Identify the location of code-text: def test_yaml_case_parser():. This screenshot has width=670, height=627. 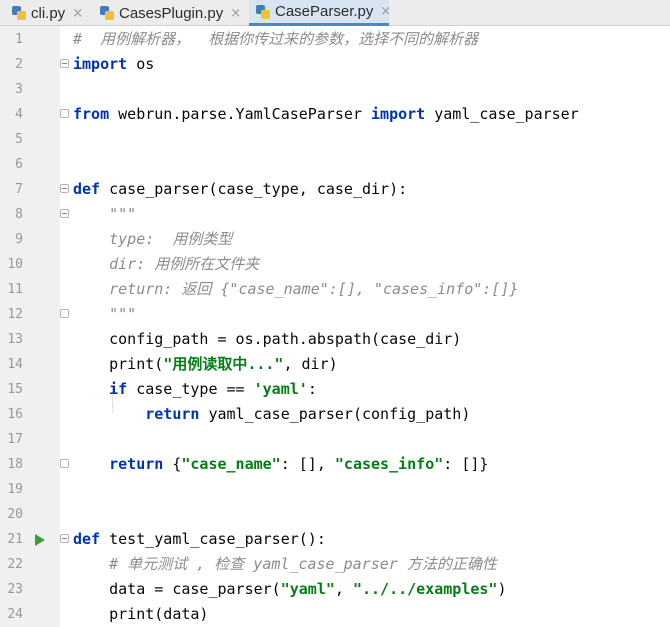
(199, 539).